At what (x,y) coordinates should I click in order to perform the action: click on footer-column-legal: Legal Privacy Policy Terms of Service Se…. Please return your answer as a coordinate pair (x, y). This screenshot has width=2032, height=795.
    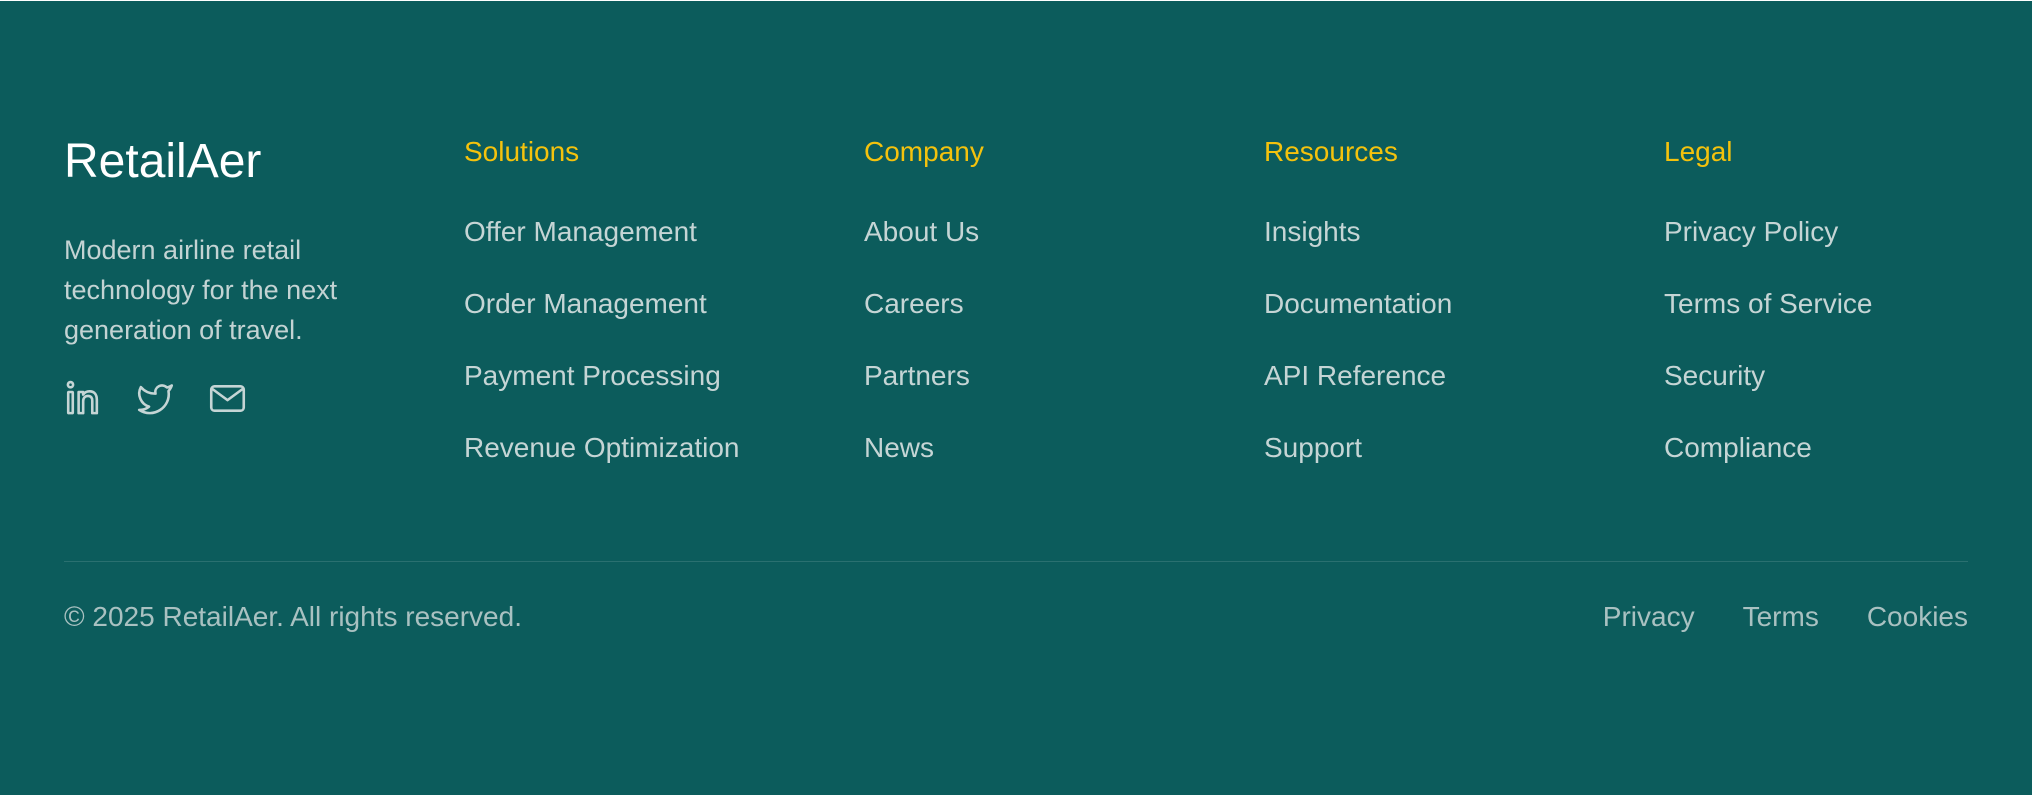
    Looking at the image, I should click on (1768, 316).